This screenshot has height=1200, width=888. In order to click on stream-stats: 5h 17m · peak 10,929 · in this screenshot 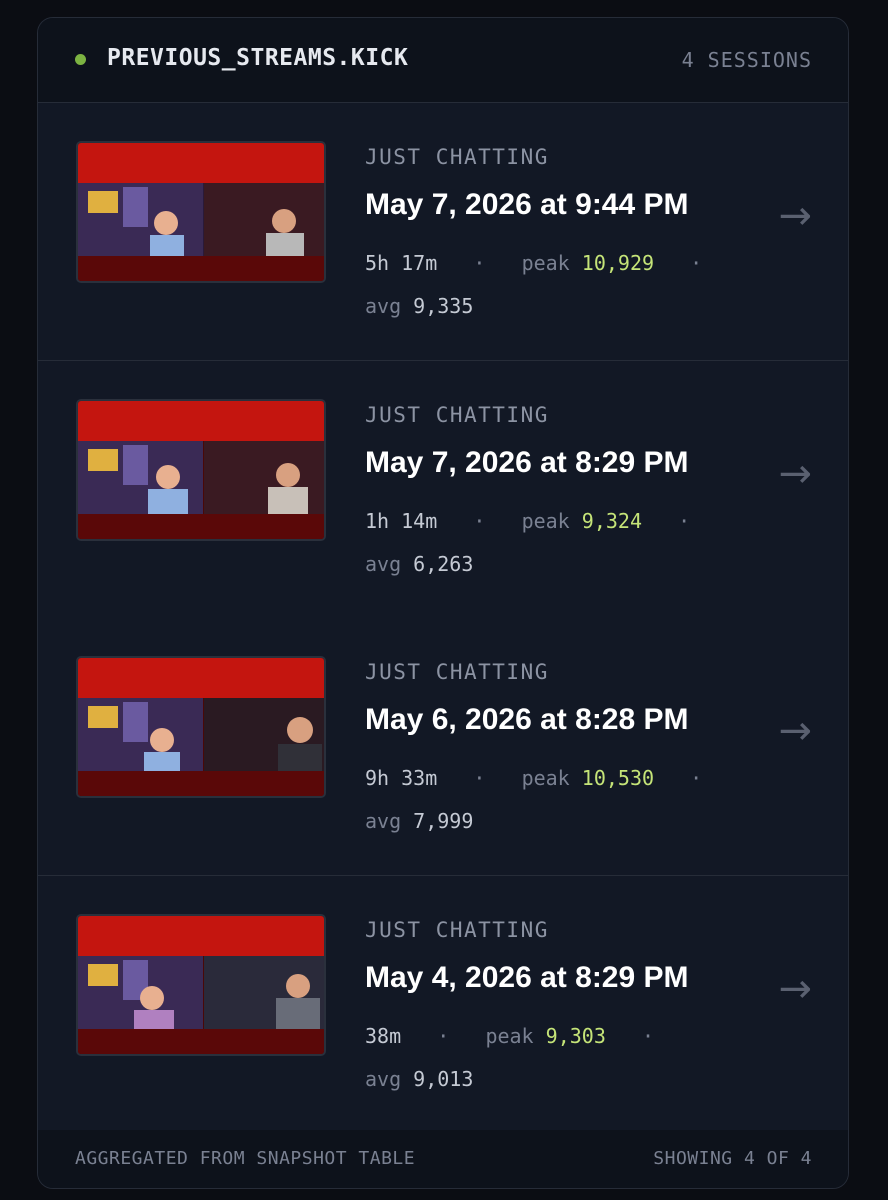, I will do `click(533, 263)`.